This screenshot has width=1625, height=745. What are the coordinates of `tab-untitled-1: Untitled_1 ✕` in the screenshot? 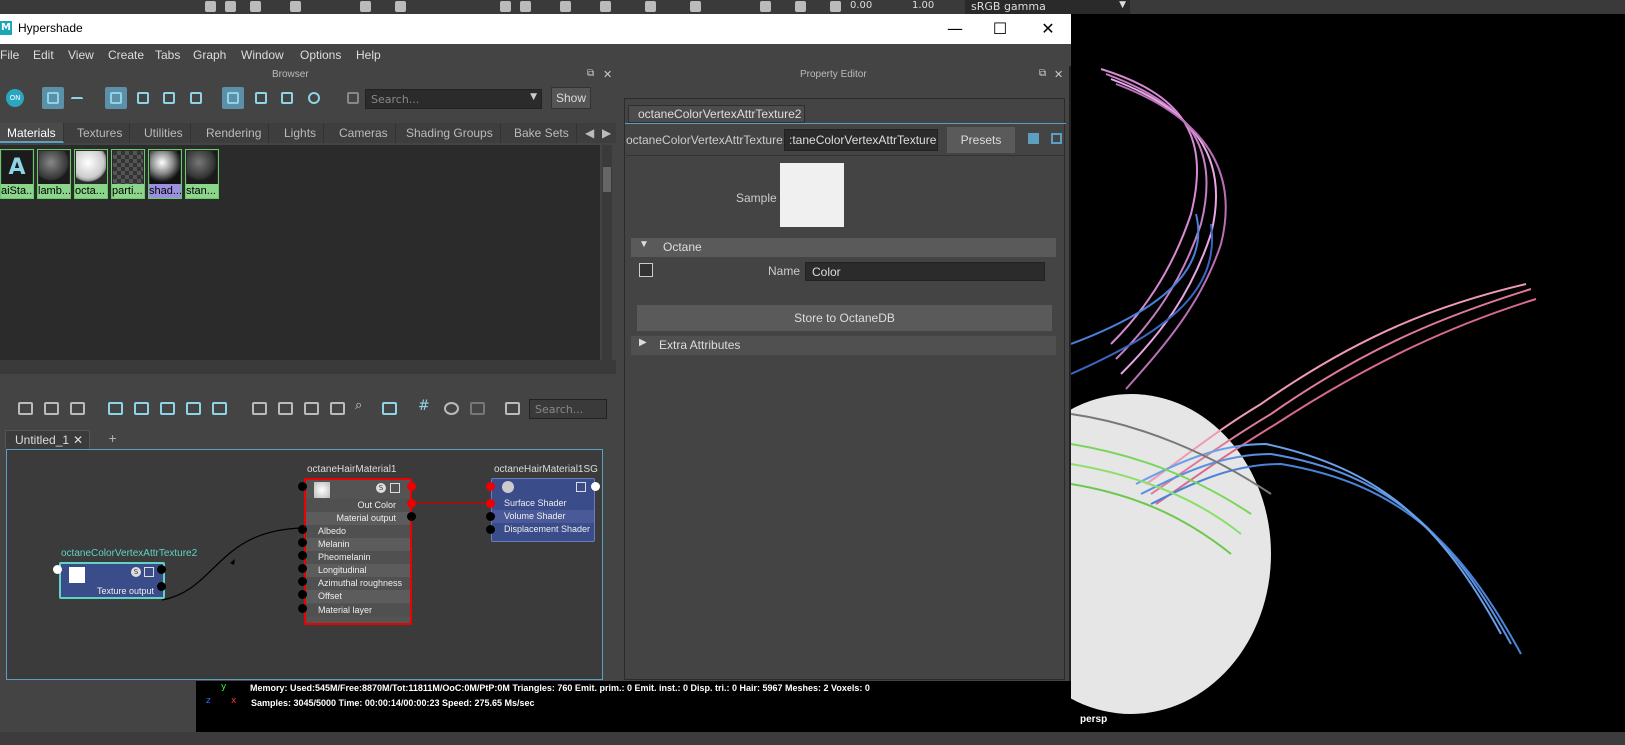 It's located at (47, 439).